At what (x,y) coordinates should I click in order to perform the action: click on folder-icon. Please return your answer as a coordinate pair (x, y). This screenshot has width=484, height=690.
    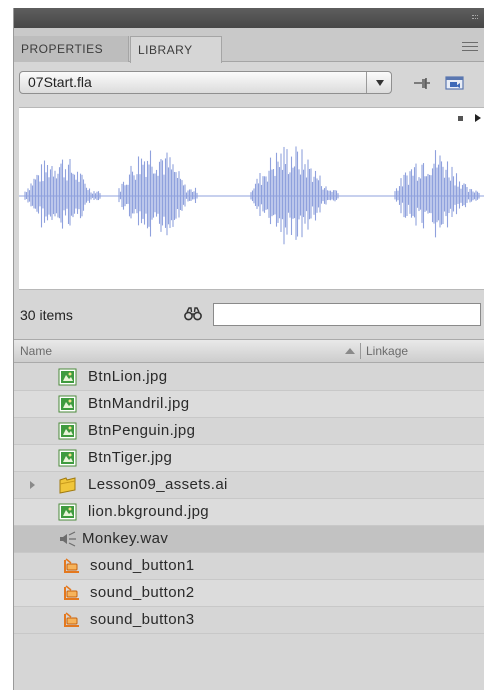
    Looking at the image, I should click on (67, 485).